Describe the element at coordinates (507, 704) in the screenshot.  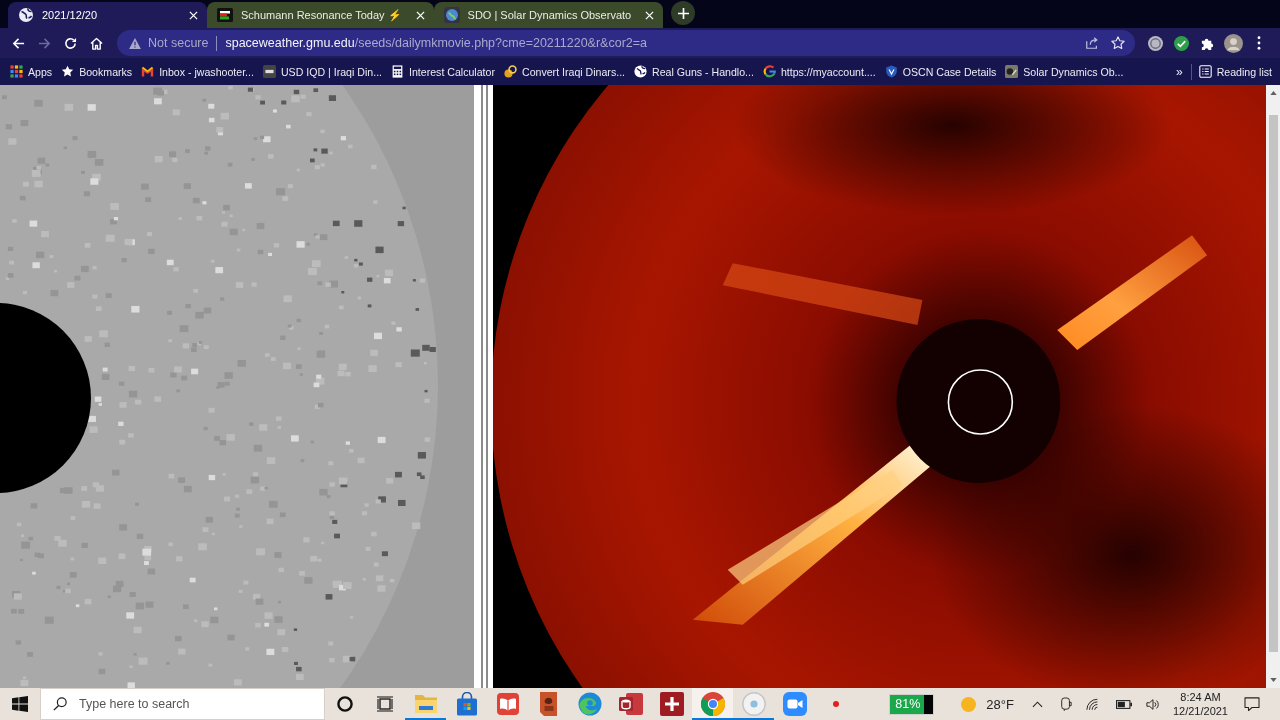
I see `book-icon` at that location.